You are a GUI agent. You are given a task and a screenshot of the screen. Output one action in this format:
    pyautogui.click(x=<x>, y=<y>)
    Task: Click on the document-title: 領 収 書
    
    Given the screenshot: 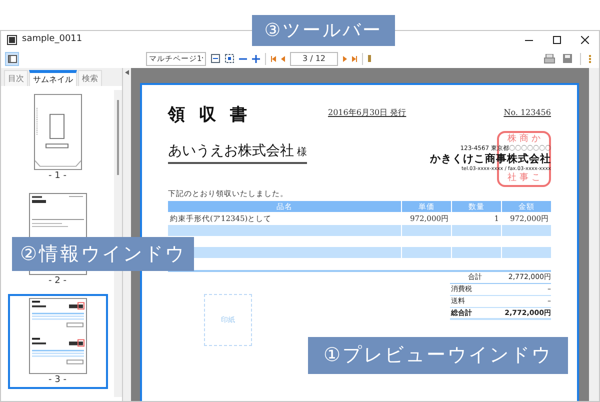 What is the action you would take?
    pyautogui.click(x=210, y=115)
    